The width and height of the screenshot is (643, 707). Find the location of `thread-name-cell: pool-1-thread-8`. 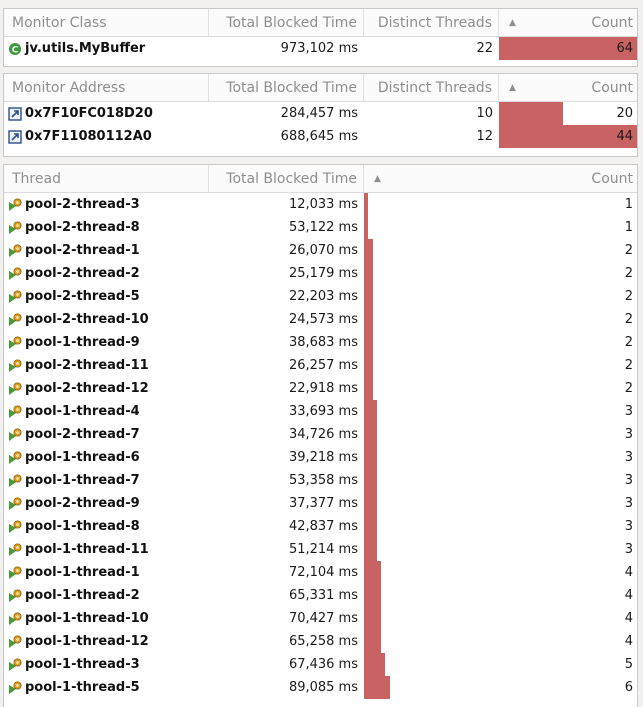

thread-name-cell: pool-1-thread-8 is located at coordinates (106, 526).